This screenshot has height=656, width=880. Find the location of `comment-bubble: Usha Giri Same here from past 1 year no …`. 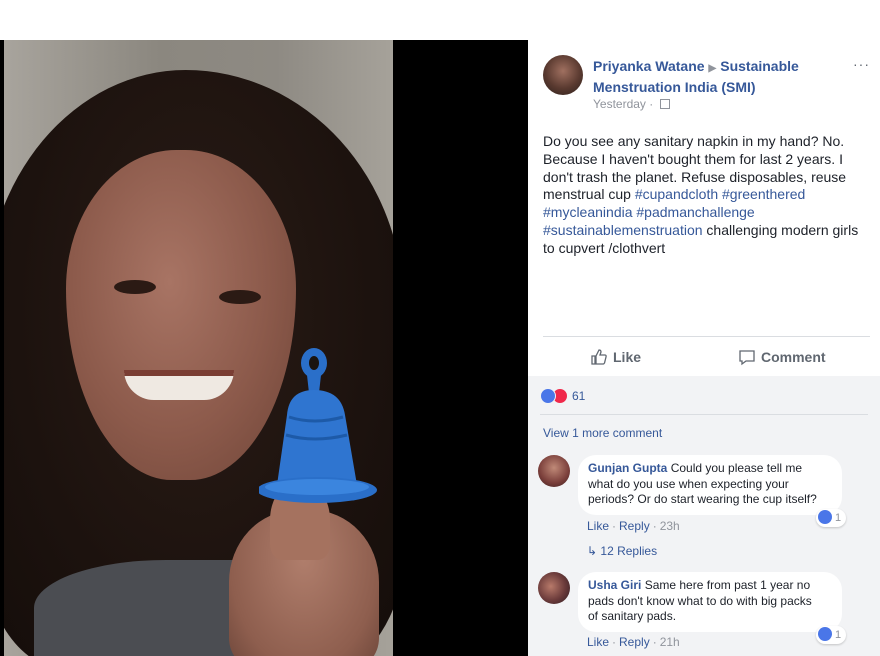

comment-bubble: Usha Giri Same here from past 1 year no … is located at coordinates (710, 602).